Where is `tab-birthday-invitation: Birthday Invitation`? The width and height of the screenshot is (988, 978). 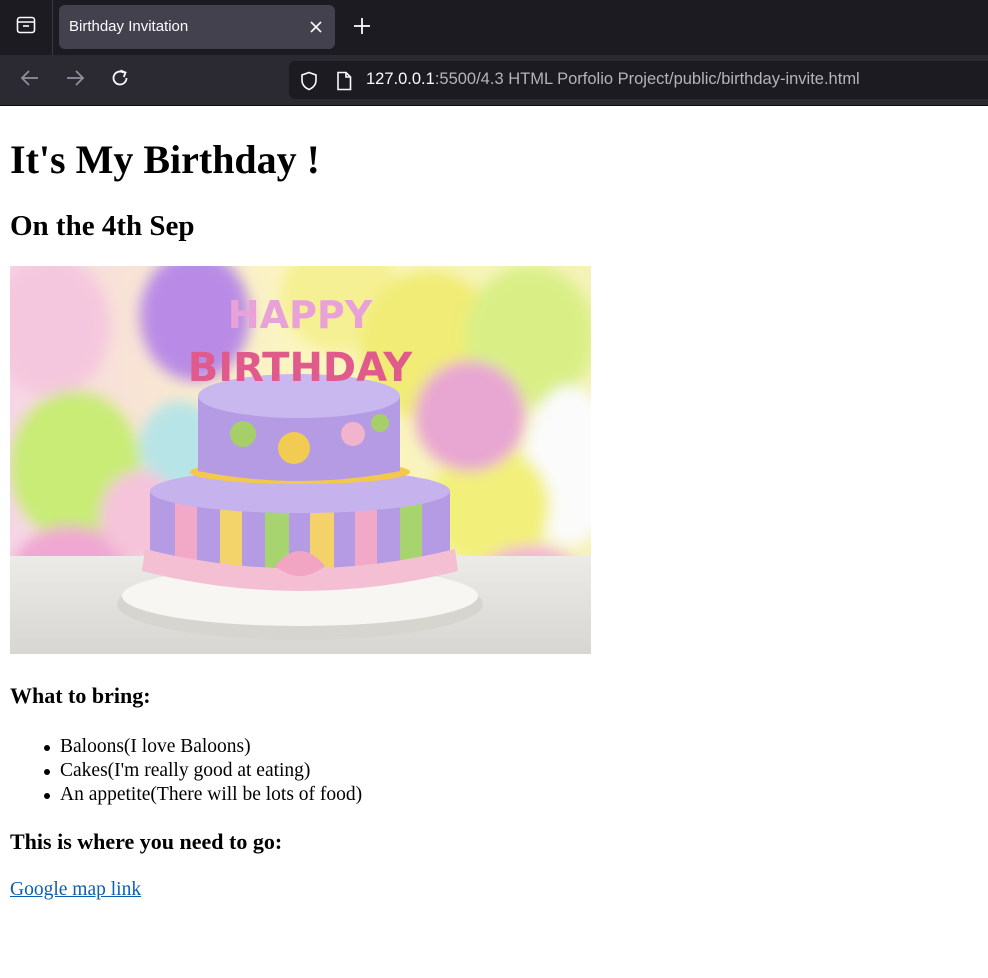 tab-birthday-invitation: Birthday Invitation is located at coordinates (197, 27).